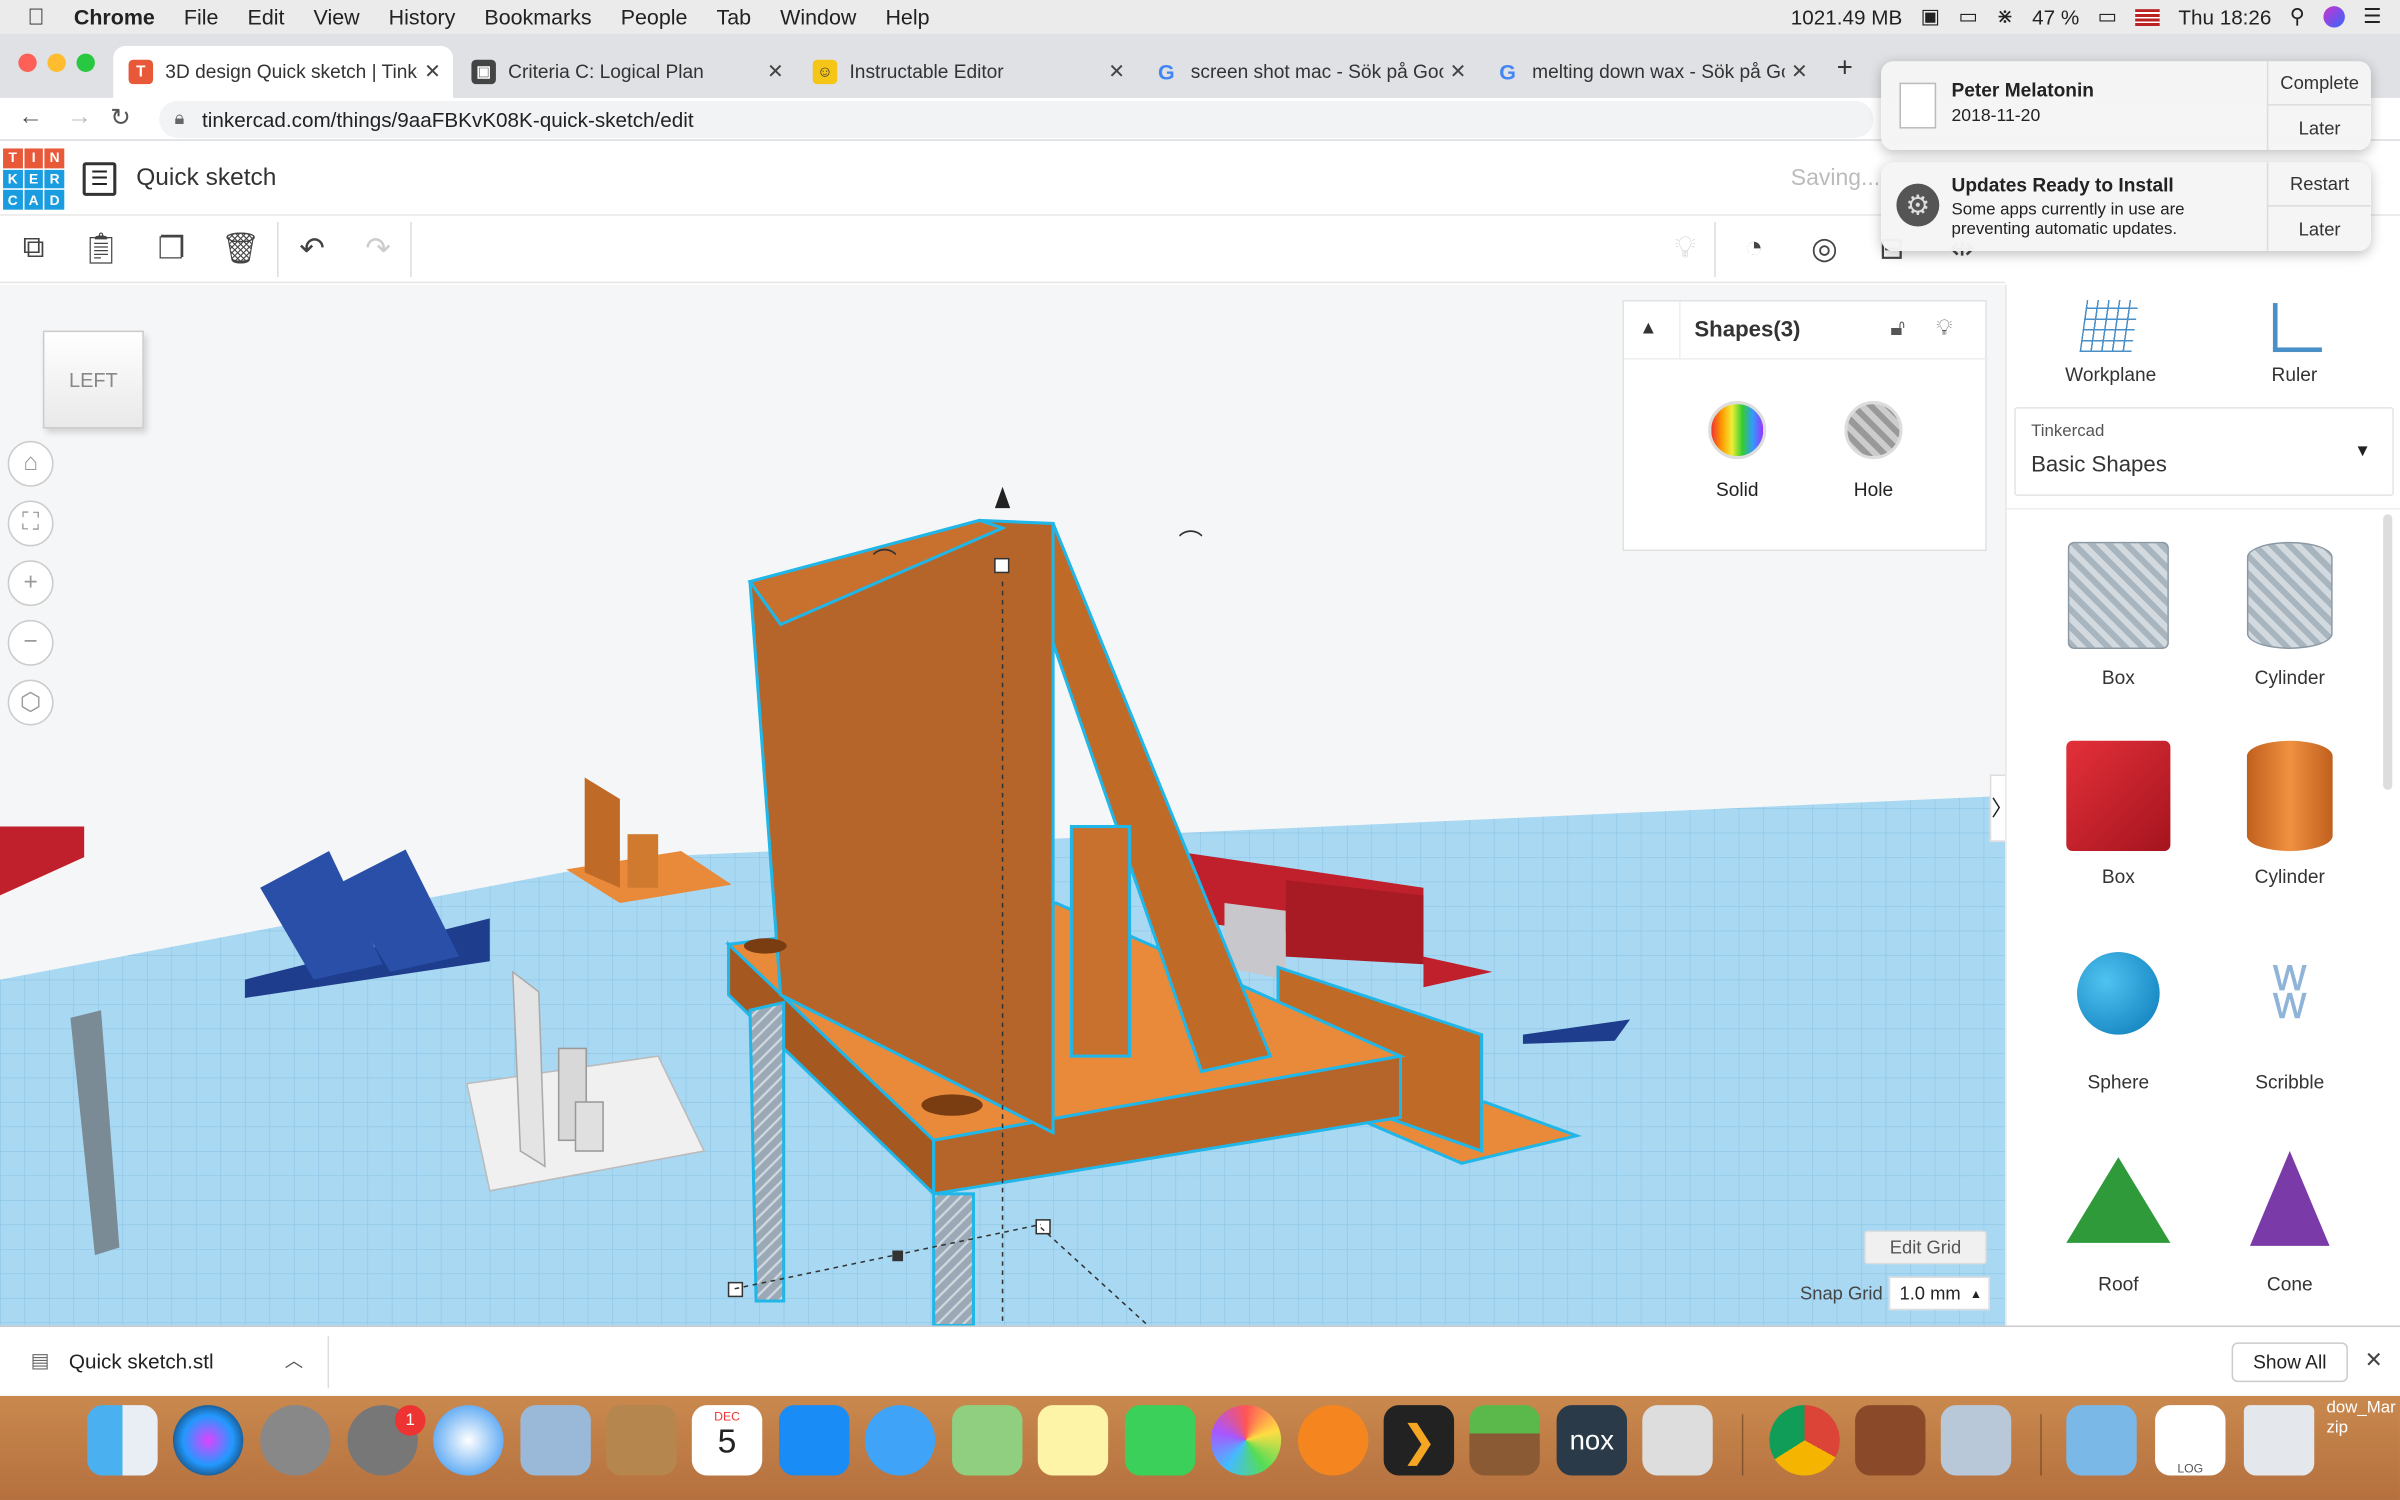 This screenshot has height=1500, width=2400. What do you see at coordinates (2118, 641) in the screenshot?
I see `shape-box-hole: Box` at bounding box center [2118, 641].